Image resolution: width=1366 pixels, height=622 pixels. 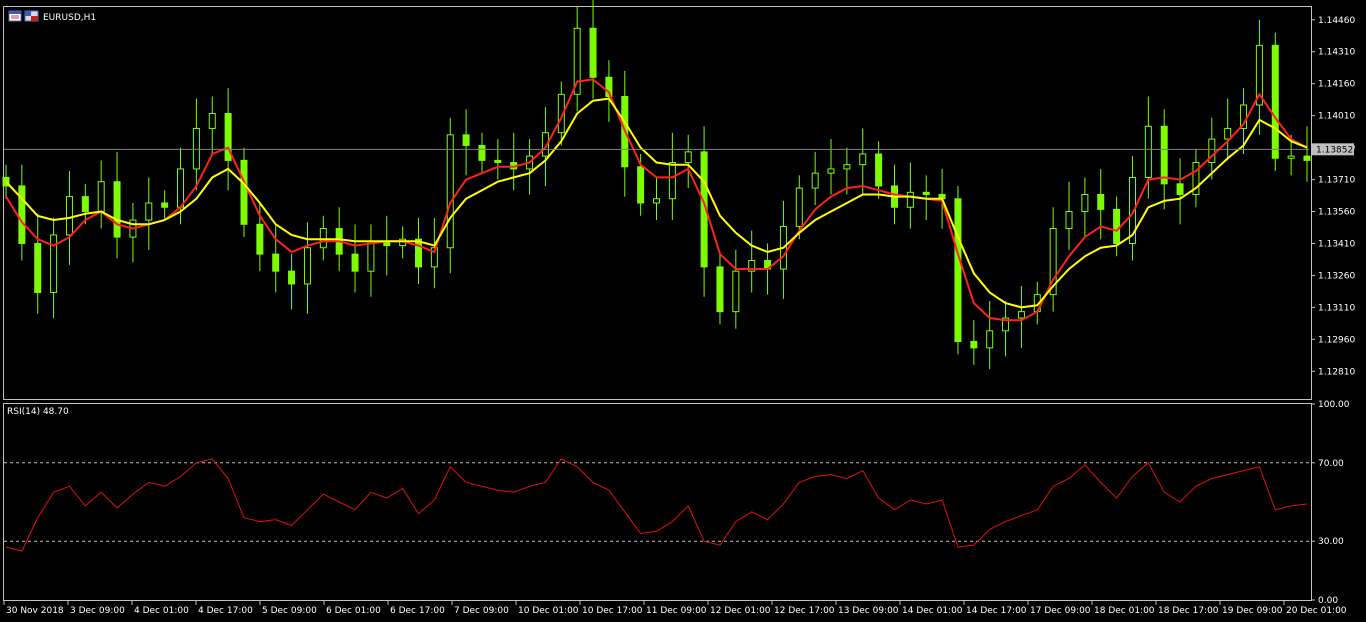 What do you see at coordinates (38, 412) in the screenshot?
I see `rsi-title: RSI(14) 48.70` at bounding box center [38, 412].